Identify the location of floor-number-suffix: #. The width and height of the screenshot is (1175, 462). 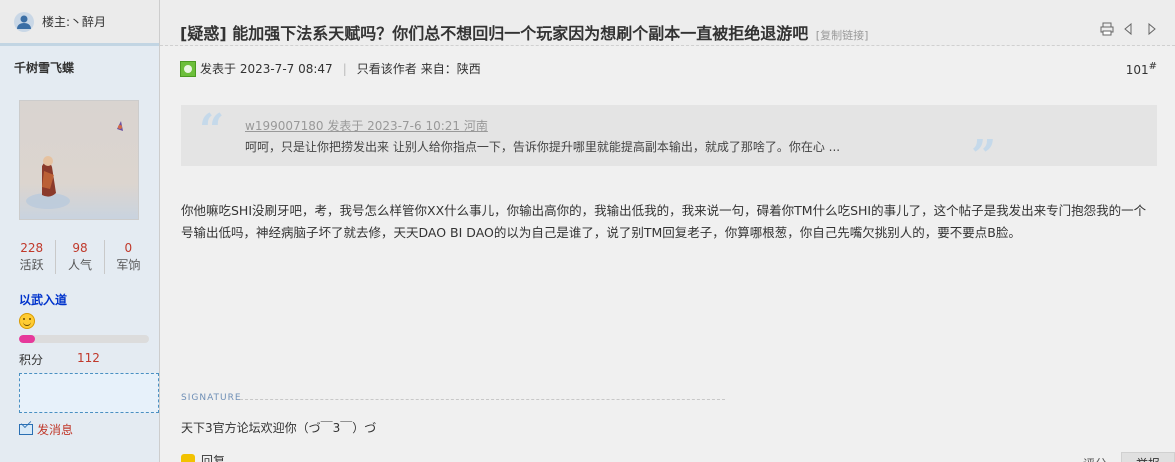
(1152, 66).